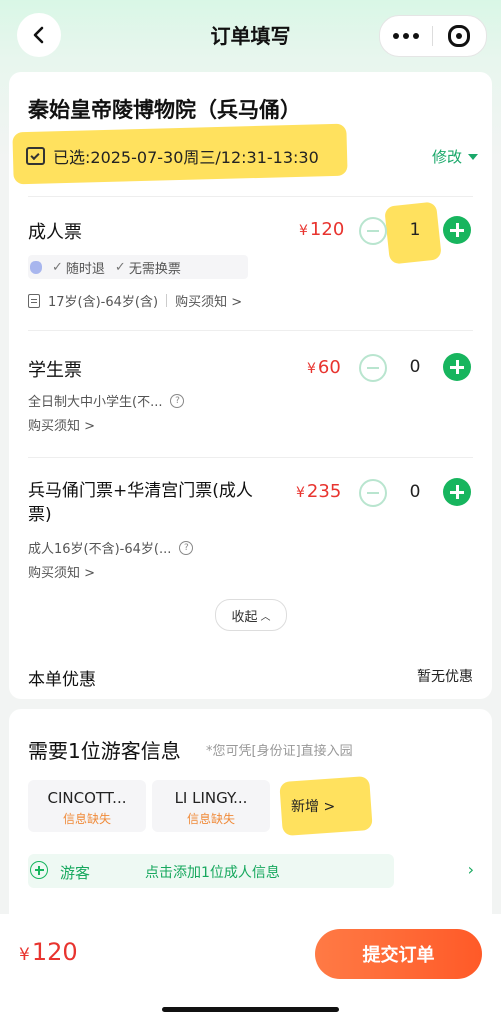 Image resolution: width=501 pixels, height=1024 pixels. I want to click on collapse-label: 收起, so click(244, 617).